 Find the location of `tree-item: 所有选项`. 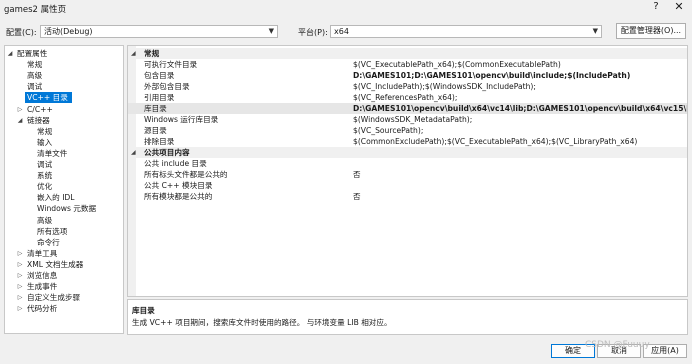

tree-item: 所有选项 is located at coordinates (52, 231).